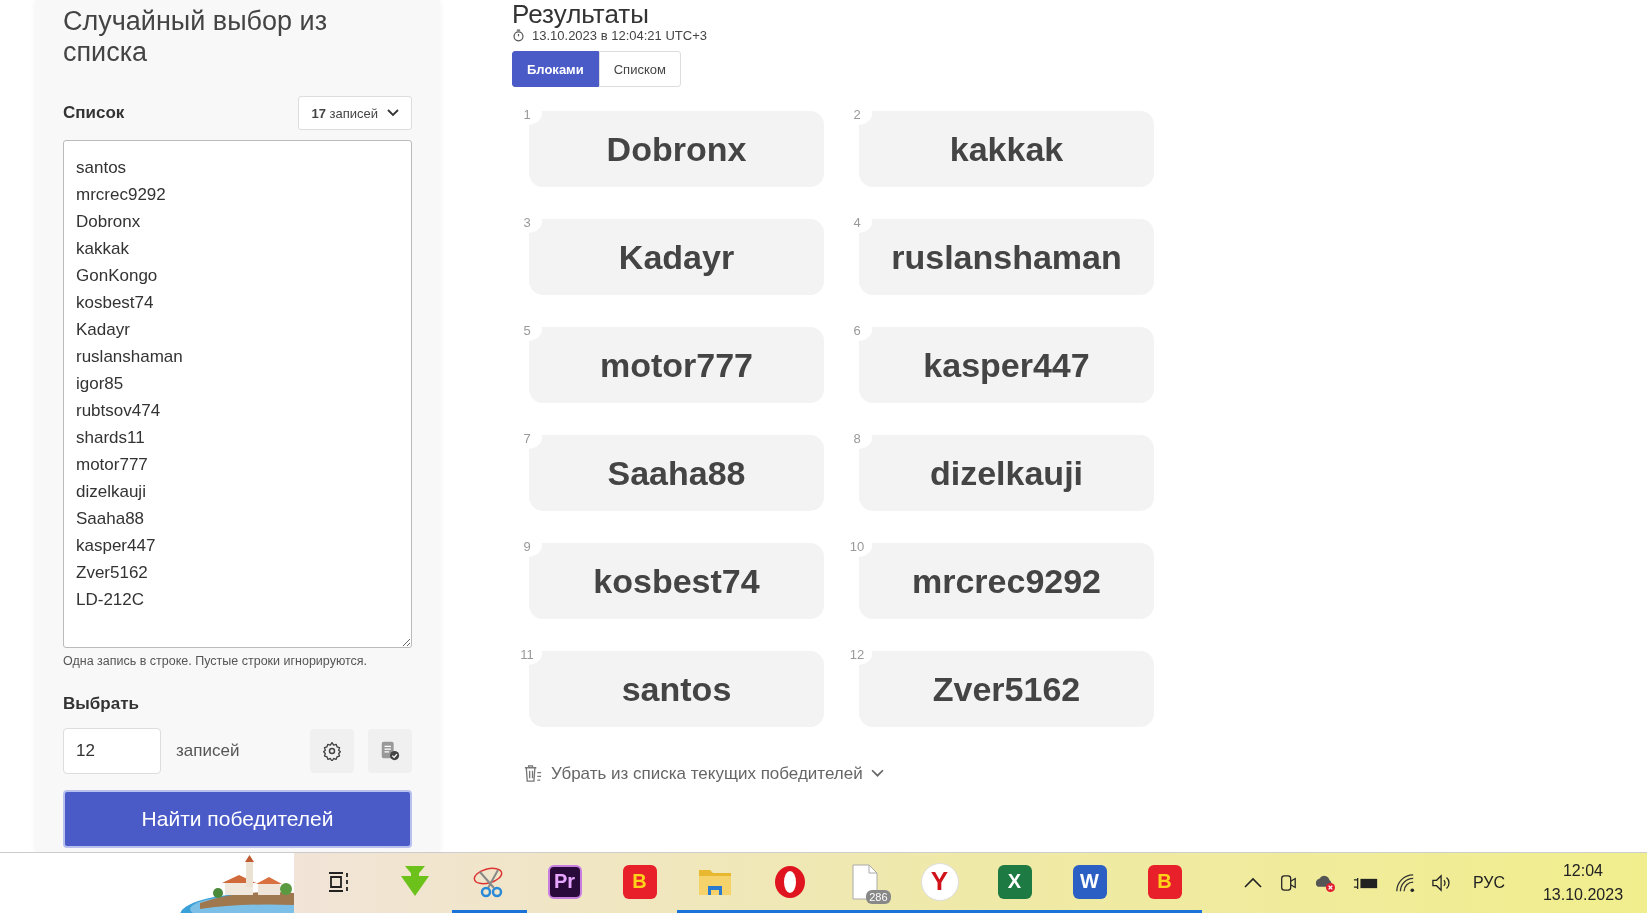 Image resolution: width=1647 pixels, height=913 pixels. I want to click on list-field: santos mrcrec9292 Dobronx kakkak GonKongo kosbest74 Kadayr ruslanshaman igor85 rubtsov474 shards11 motor777 dizelkauji Saaha88 kasper447 Zver5162 LD-212C, so click(237, 394).